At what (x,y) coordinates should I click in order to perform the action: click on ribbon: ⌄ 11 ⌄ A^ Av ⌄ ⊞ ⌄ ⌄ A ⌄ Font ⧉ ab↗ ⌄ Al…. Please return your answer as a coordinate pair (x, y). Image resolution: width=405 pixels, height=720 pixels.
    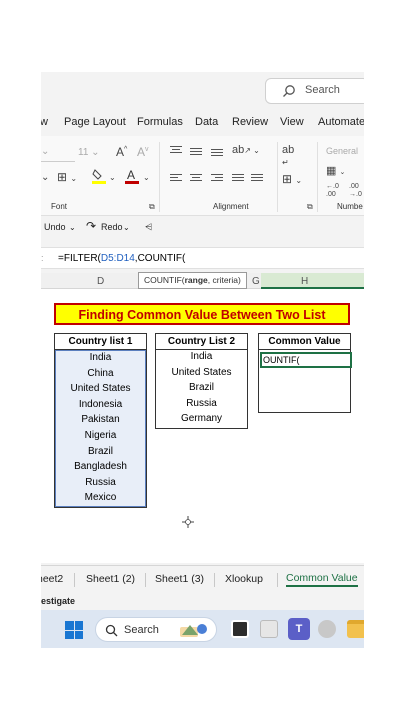
    Looking at the image, I should click on (202, 176).